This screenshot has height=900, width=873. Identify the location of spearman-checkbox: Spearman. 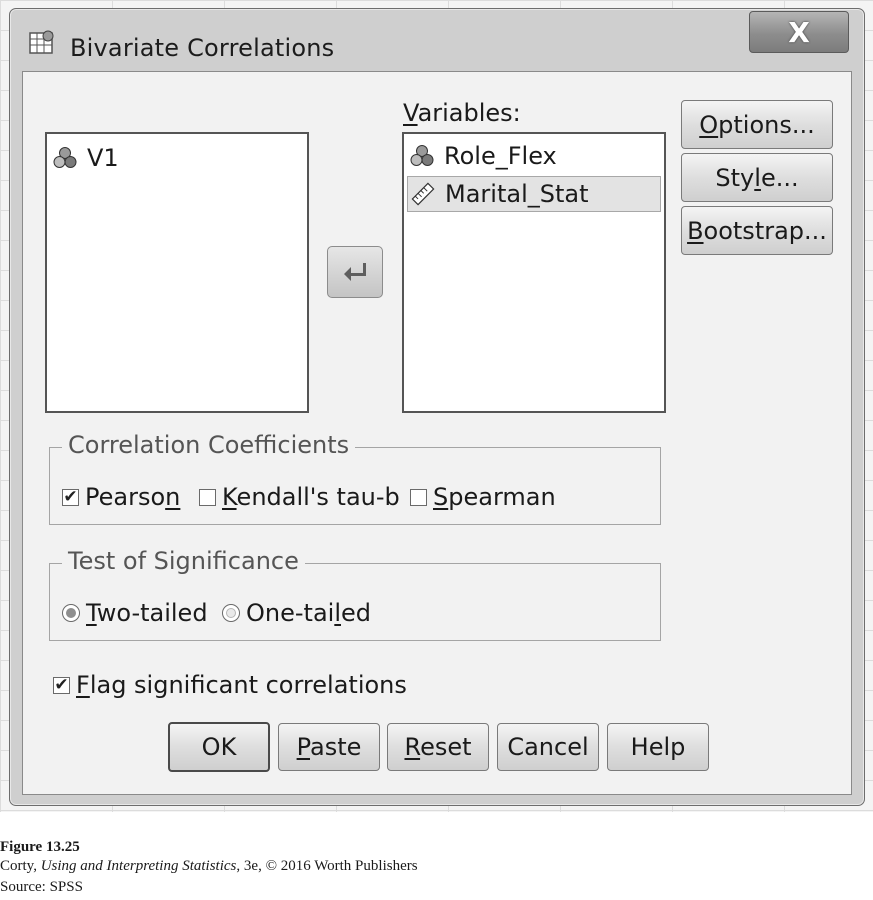
(483, 497).